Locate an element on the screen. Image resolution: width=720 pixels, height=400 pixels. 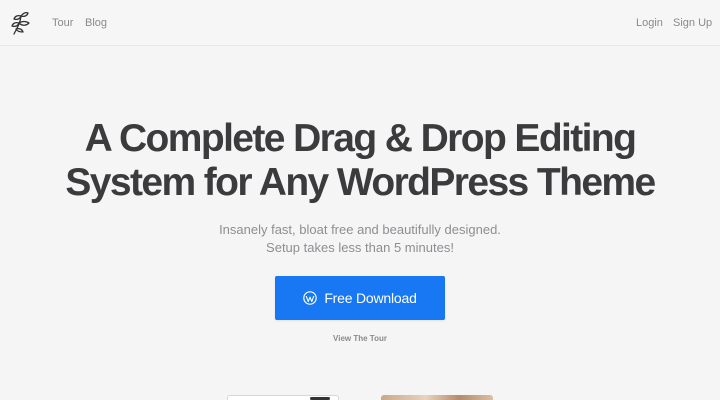
hero-title-line-1: A Complete Drag & Drop Editing is located at coordinates (360, 138).